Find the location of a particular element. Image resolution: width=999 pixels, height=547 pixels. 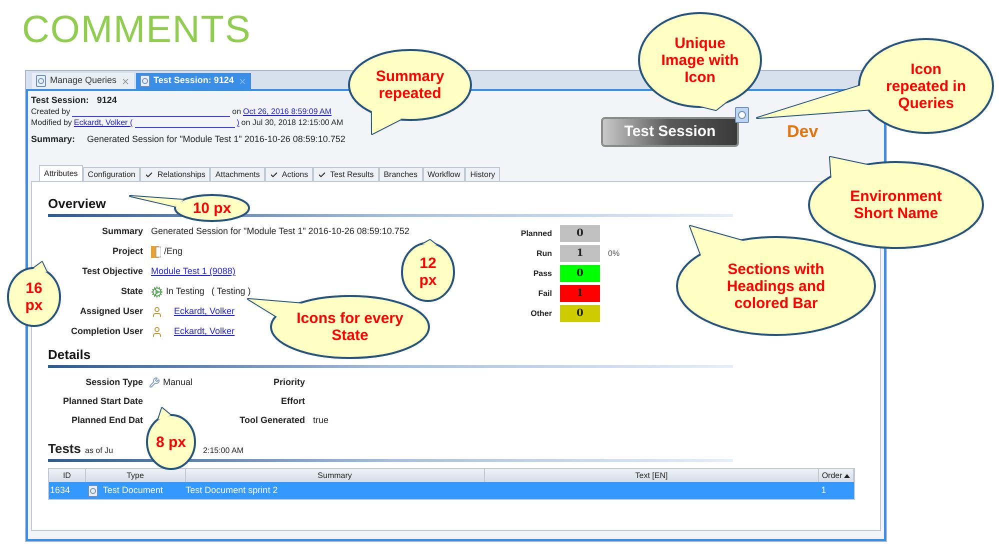

detail-tab: History is located at coordinates (482, 174).